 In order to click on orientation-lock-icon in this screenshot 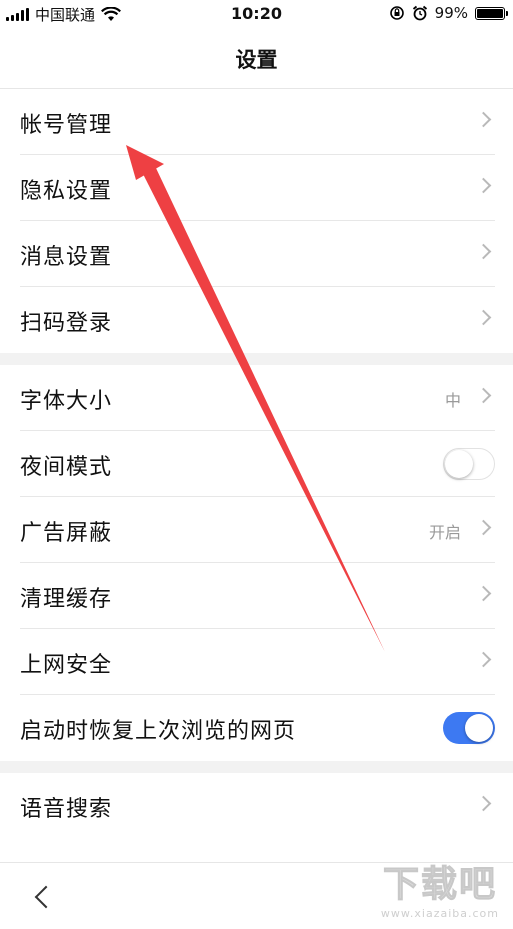, I will do `click(396, 13)`.